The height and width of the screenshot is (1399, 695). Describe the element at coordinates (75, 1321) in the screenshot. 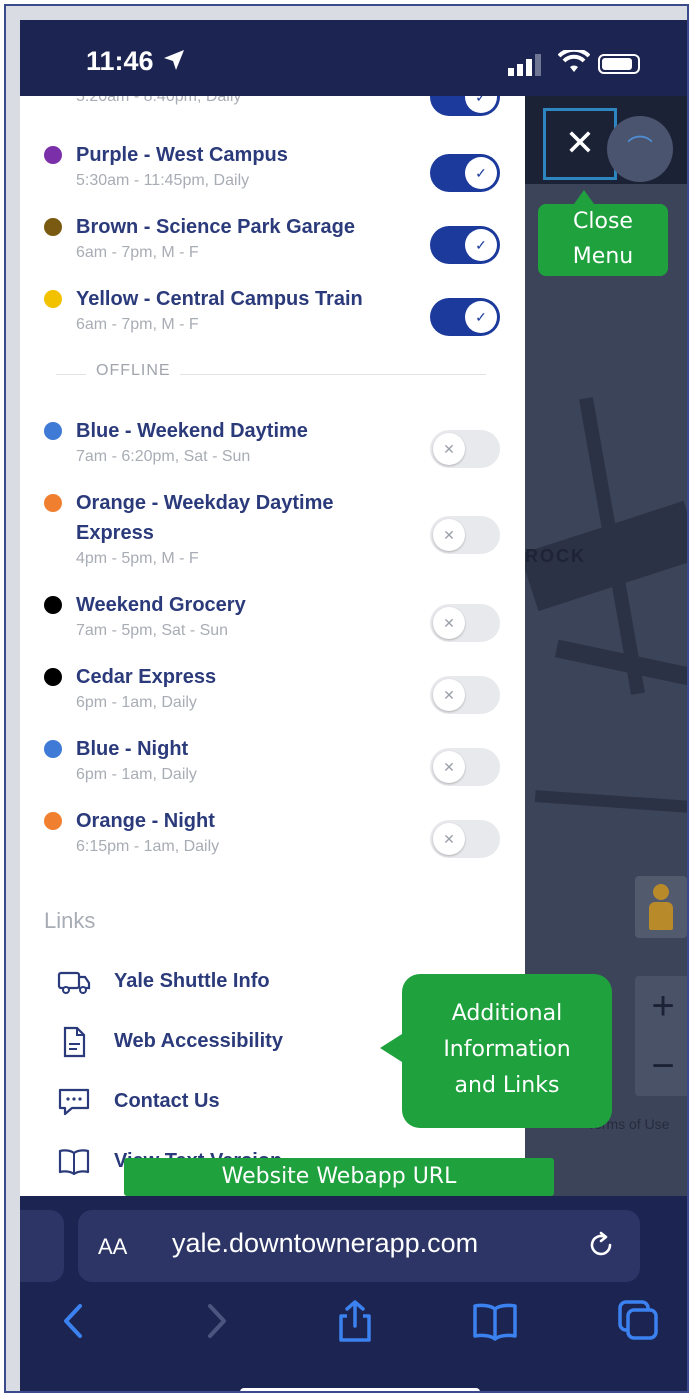

I see `back-icon` at that location.